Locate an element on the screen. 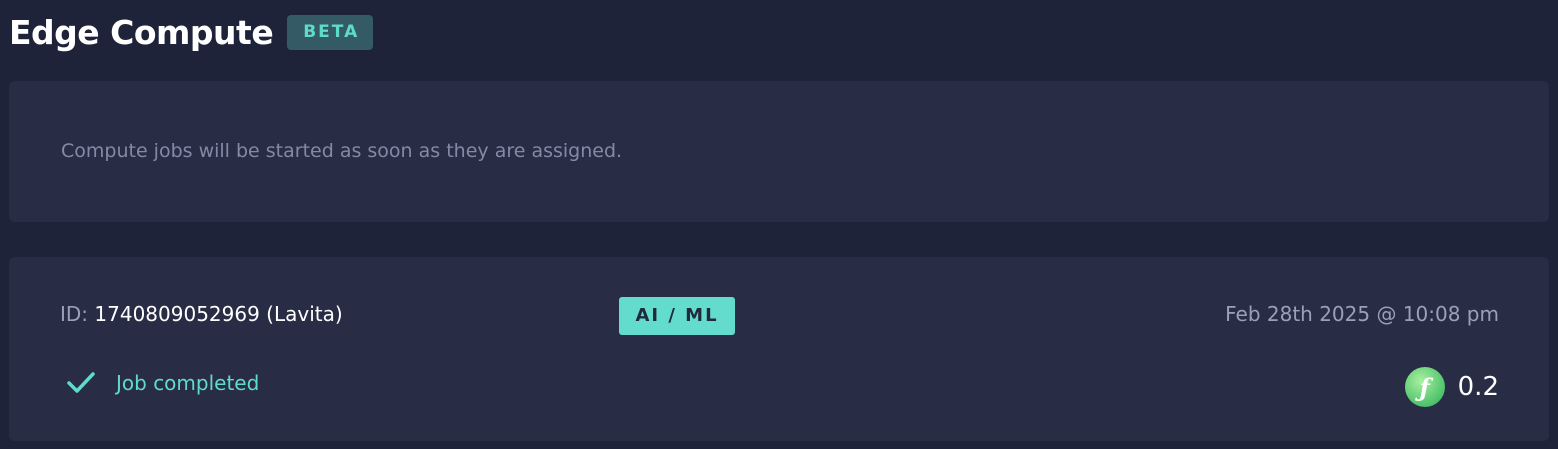 Image resolution: width=1558 pixels, height=449 pixels. category-badge: AI / ML is located at coordinates (677, 316).